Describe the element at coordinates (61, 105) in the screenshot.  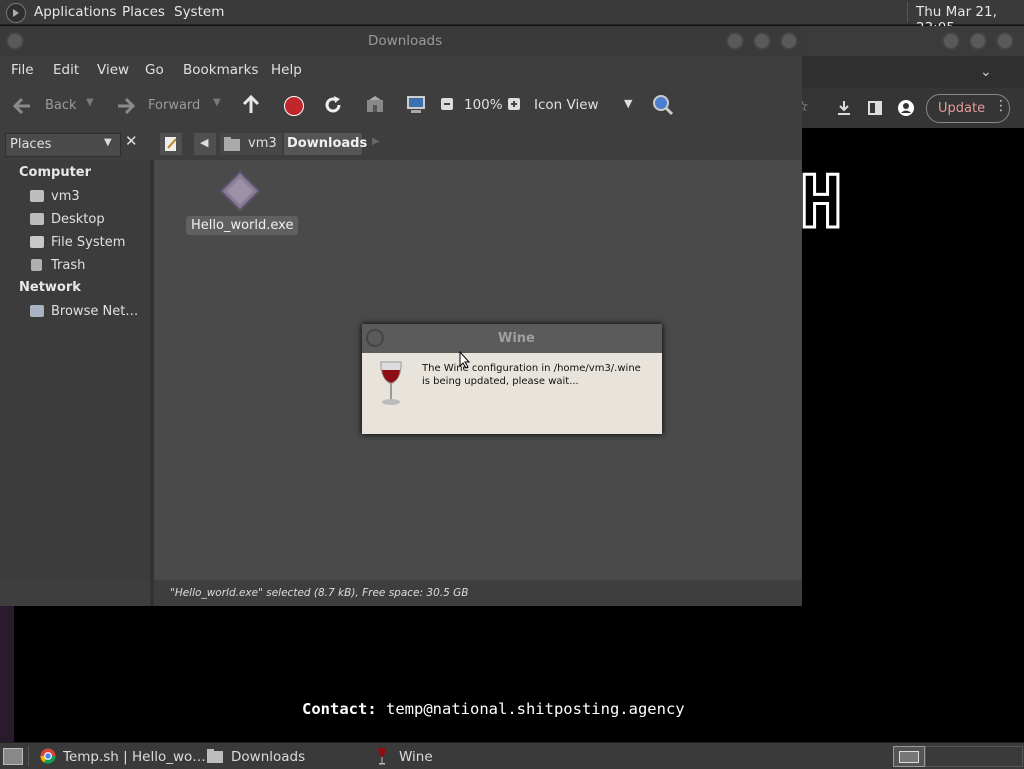
I see `back-label: Back` at that location.